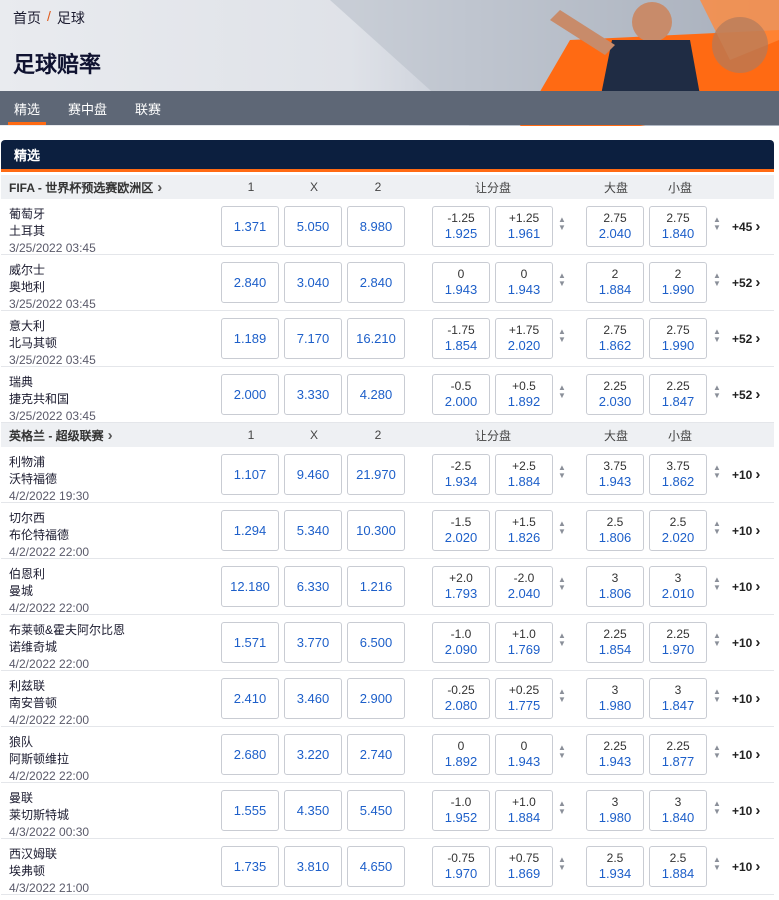  What do you see at coordinates (746, 226) in the screenshot?
I see `more-markets-link: +45 ›` at bounding box center [746, 226].